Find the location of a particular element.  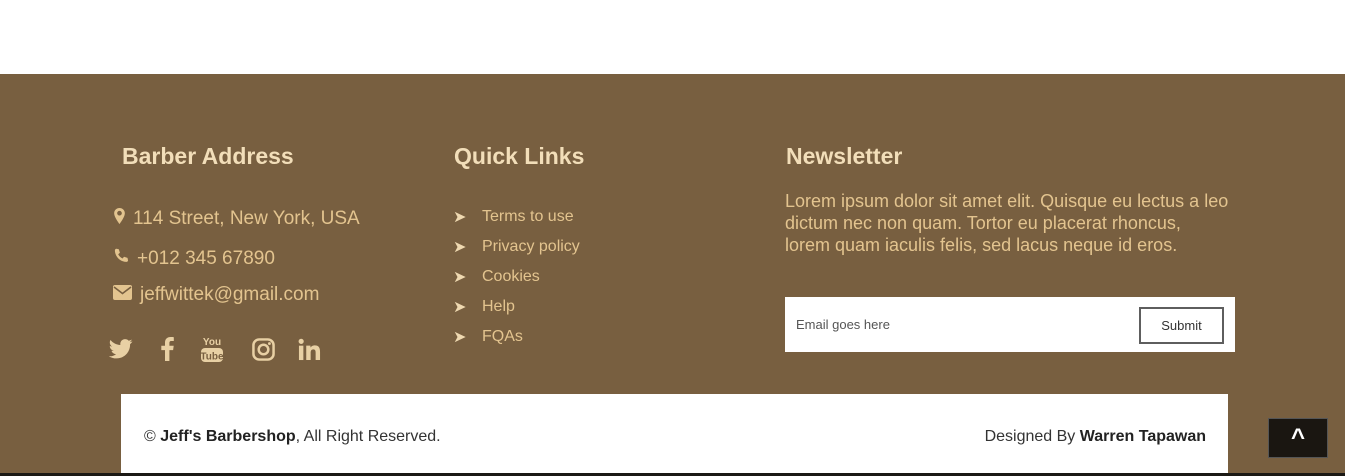

newsletter-form: Submit is located at coordinates (1010, 324).